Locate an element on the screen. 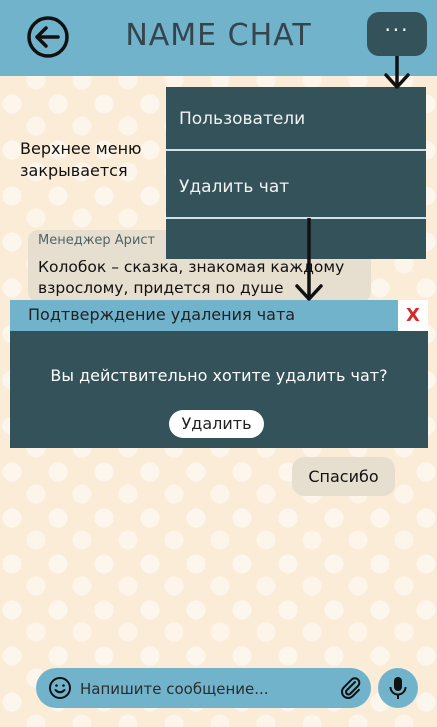 The width and height of the screenshot is (437, 727). menu-item-delete-chat: Удалить чат is located at coordinates (296, 187).